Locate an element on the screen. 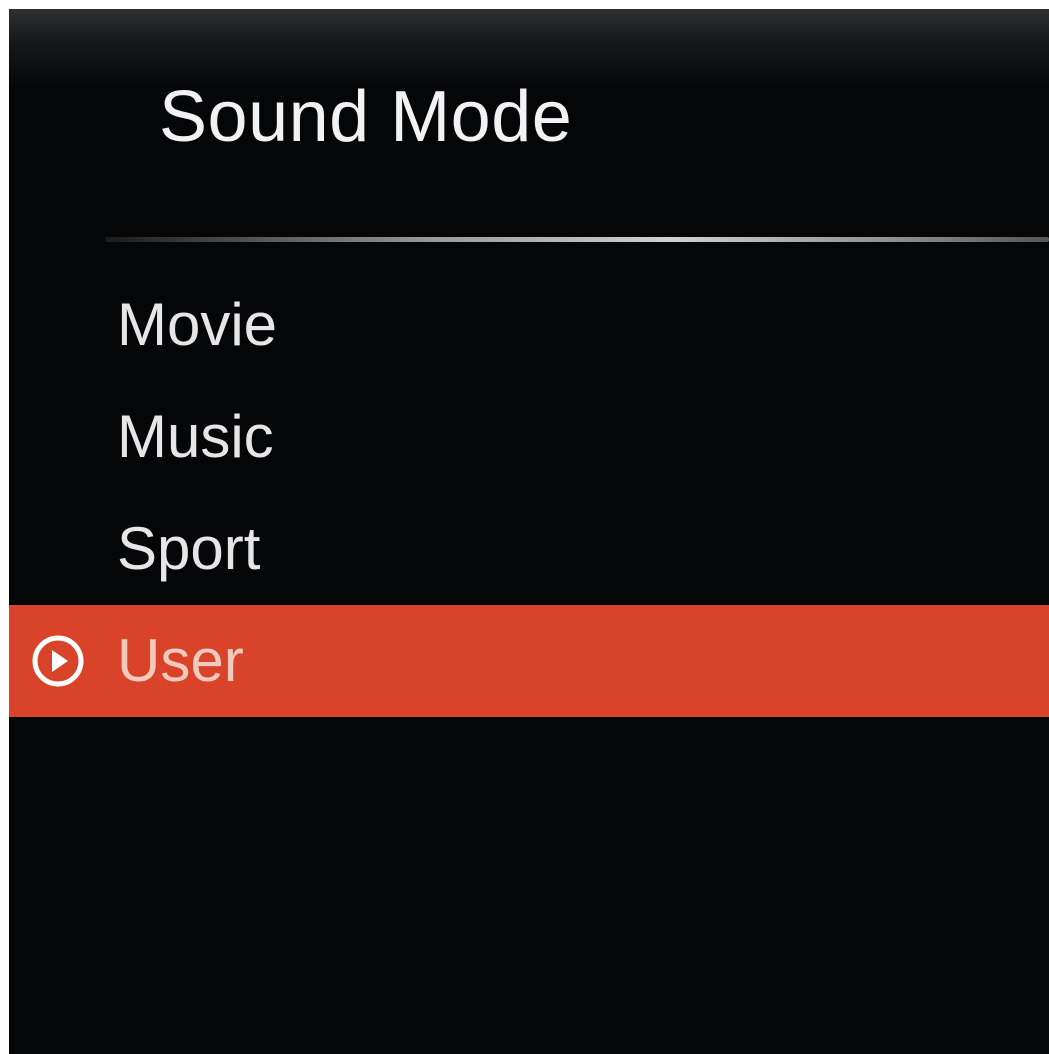 This screenshot has width=1049, height=1054. menu-item-music: Music is located at coordinates (529, 437).